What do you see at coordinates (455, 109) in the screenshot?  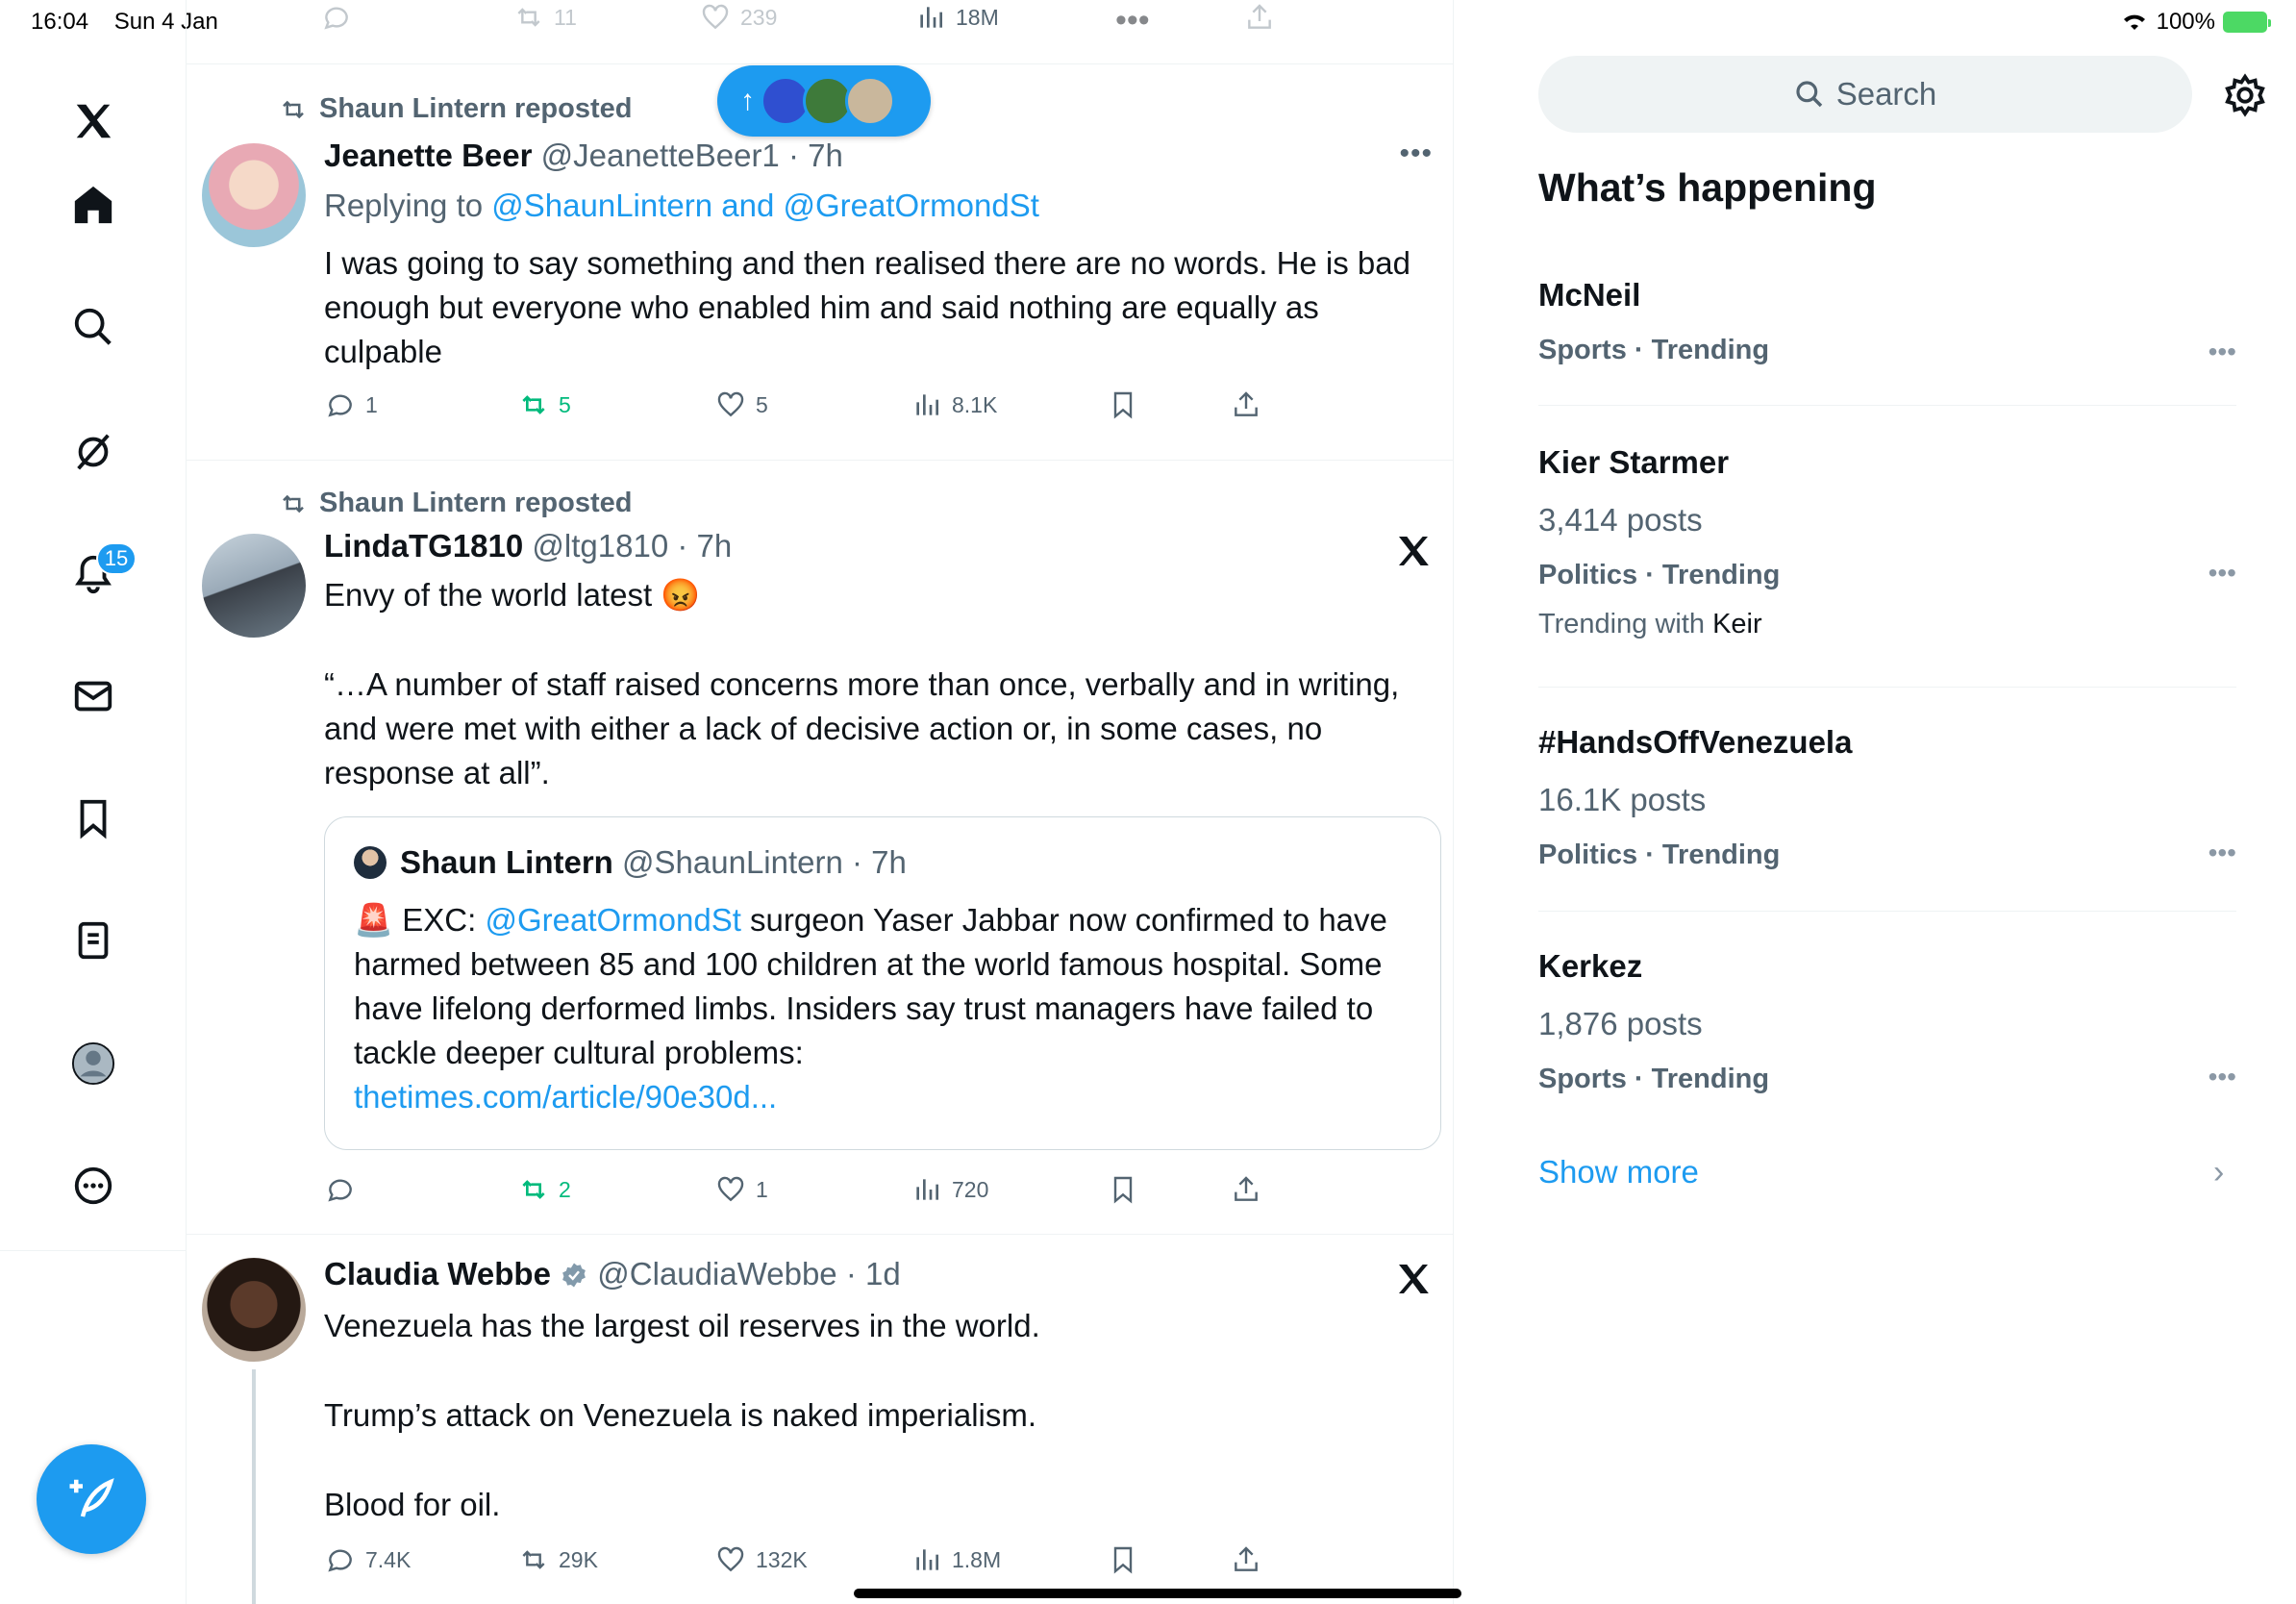 I see `repost-indicator: Shaun Lintern reposted` at bounding box center [455, 109].